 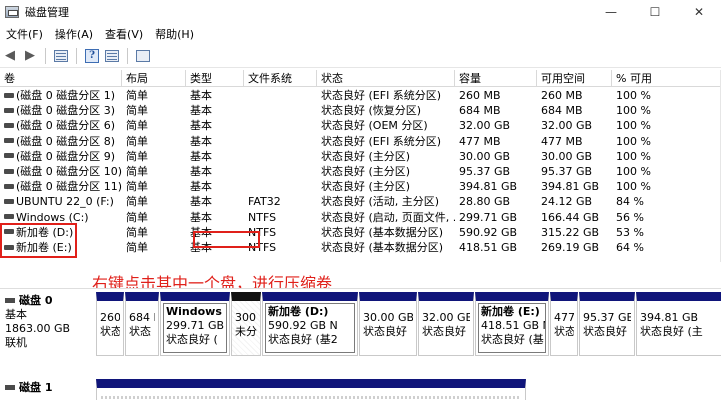 I want to click on partition-status: 未分, so click(x=246, y=331).